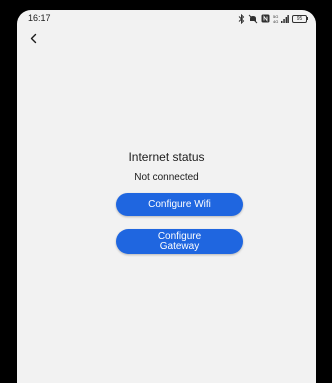 The image size is (332, 383). What do you see at coordinates (179, 204) in the screenshot?
I see `configure-wifi-button: Configure Wifi` at bounding box center [179, 204].